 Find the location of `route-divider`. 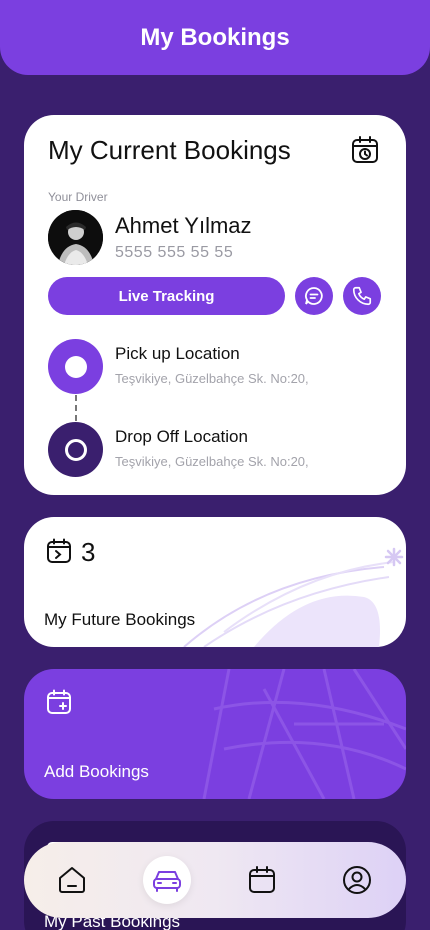

route-divider is located at coordinates (76, 408).